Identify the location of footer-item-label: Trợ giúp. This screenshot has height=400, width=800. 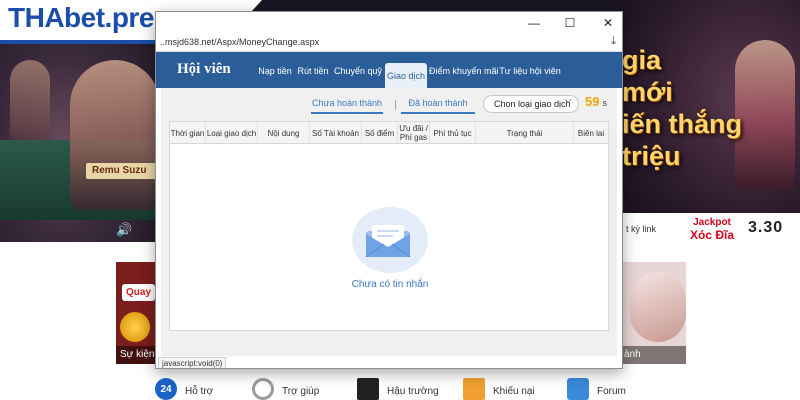
(301, 391).